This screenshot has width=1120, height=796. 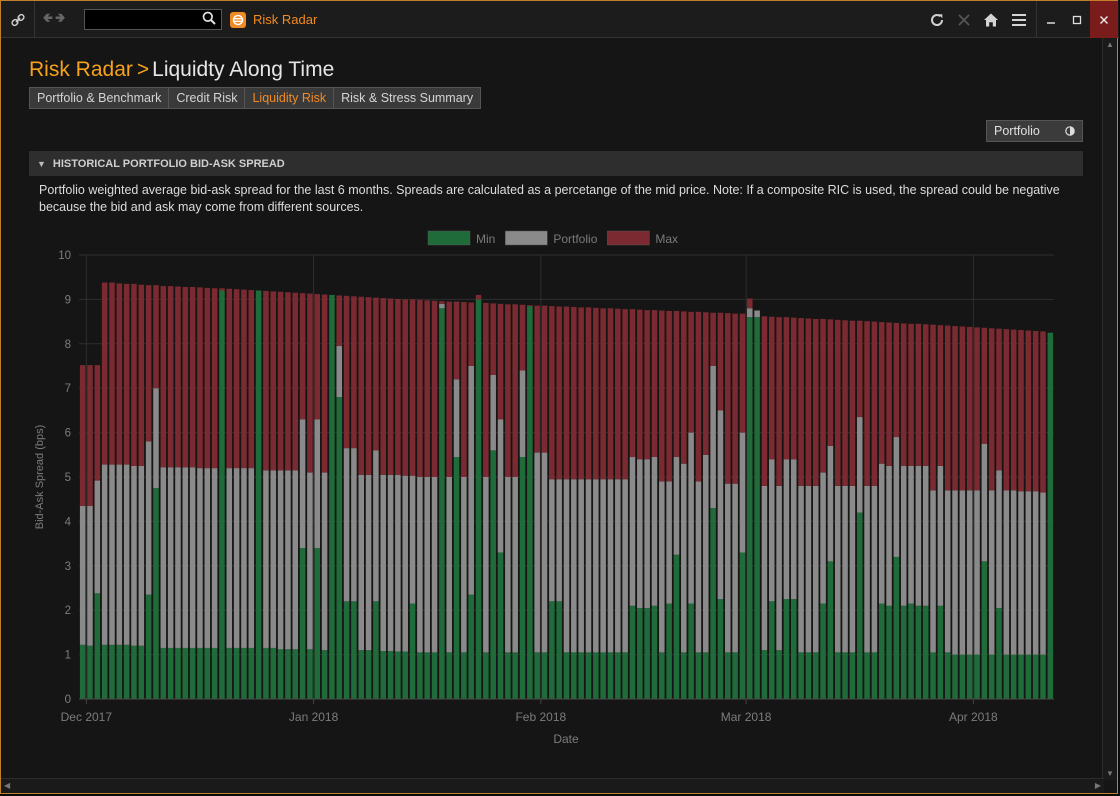 I want to click on legend-item-max: Max, so click(x=642, y=238).